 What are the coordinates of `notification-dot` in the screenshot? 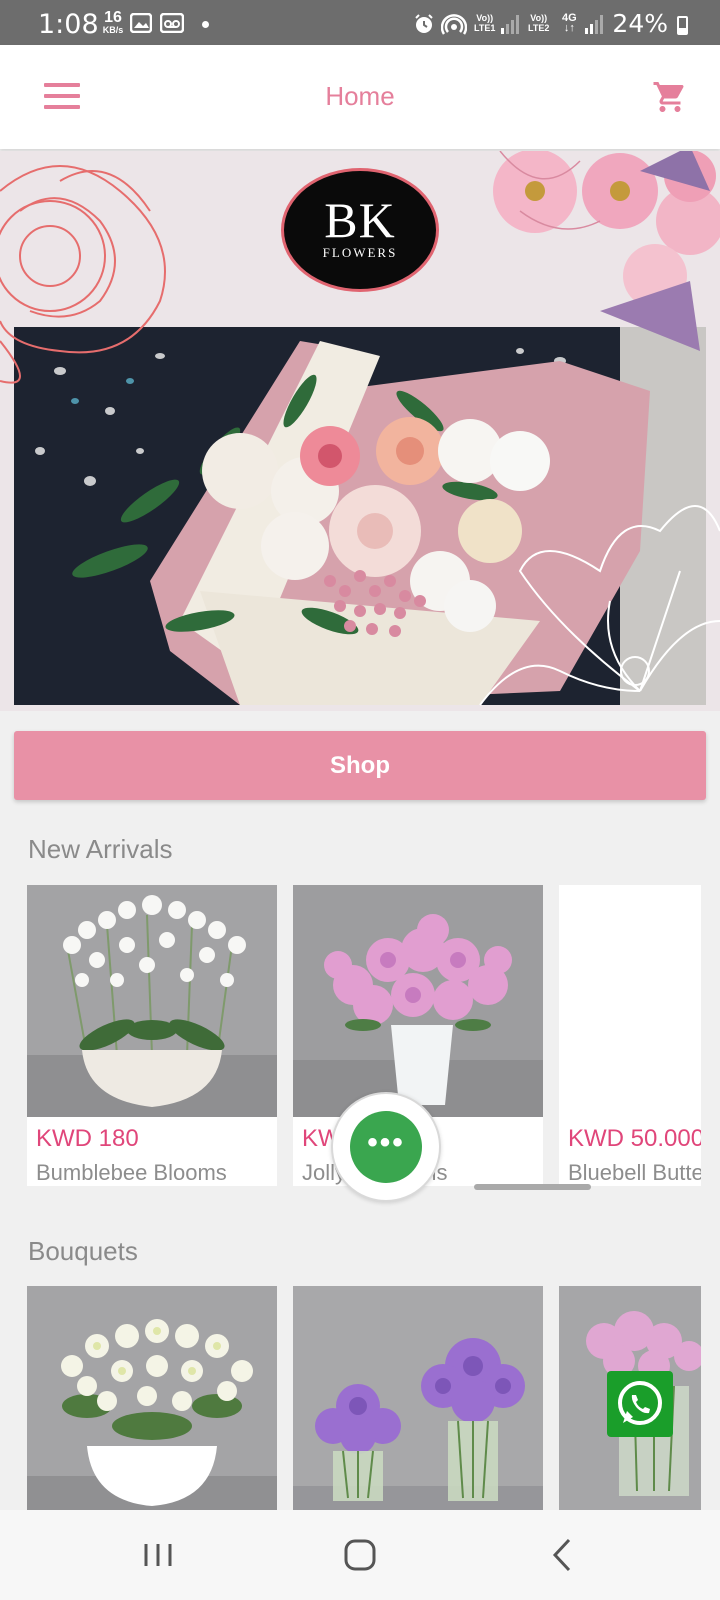 It's located at (205, 24).